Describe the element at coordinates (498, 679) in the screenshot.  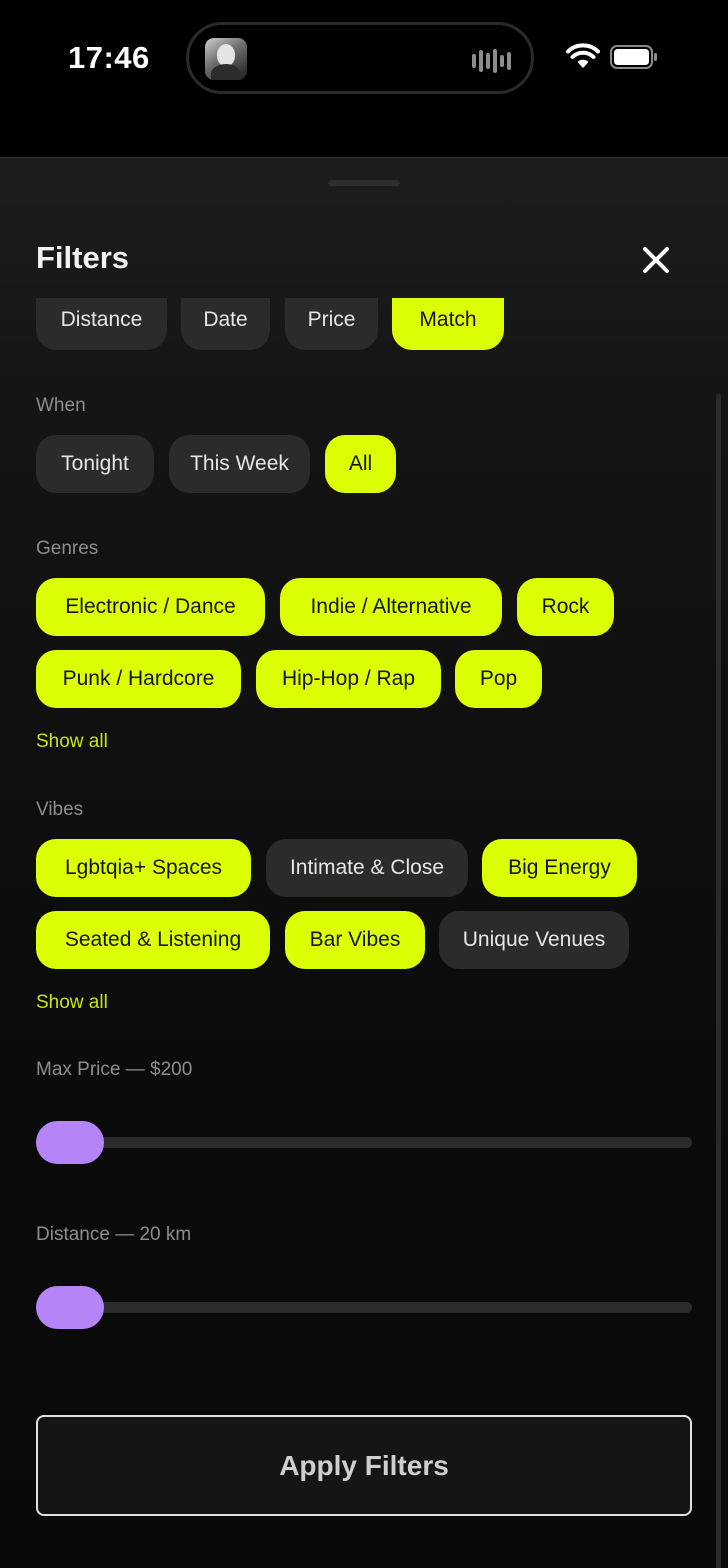
I see `genre-chip-pop: Pop` at that location.